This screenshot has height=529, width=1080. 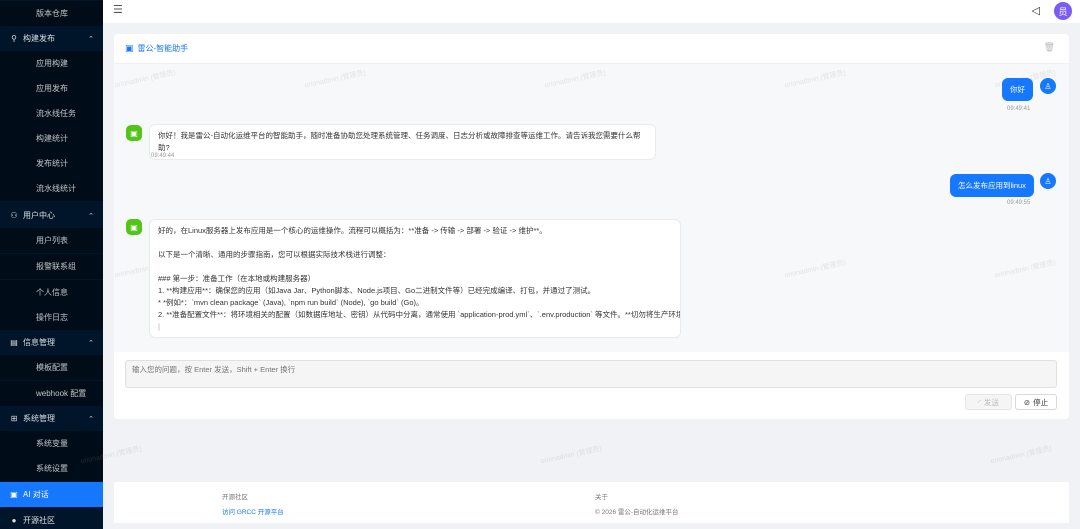 What do you see at coordinates (157, 48) in the screenshot?
I see `card-title: ▣ 雷公-智能助手` at bounding box center [157, 48].